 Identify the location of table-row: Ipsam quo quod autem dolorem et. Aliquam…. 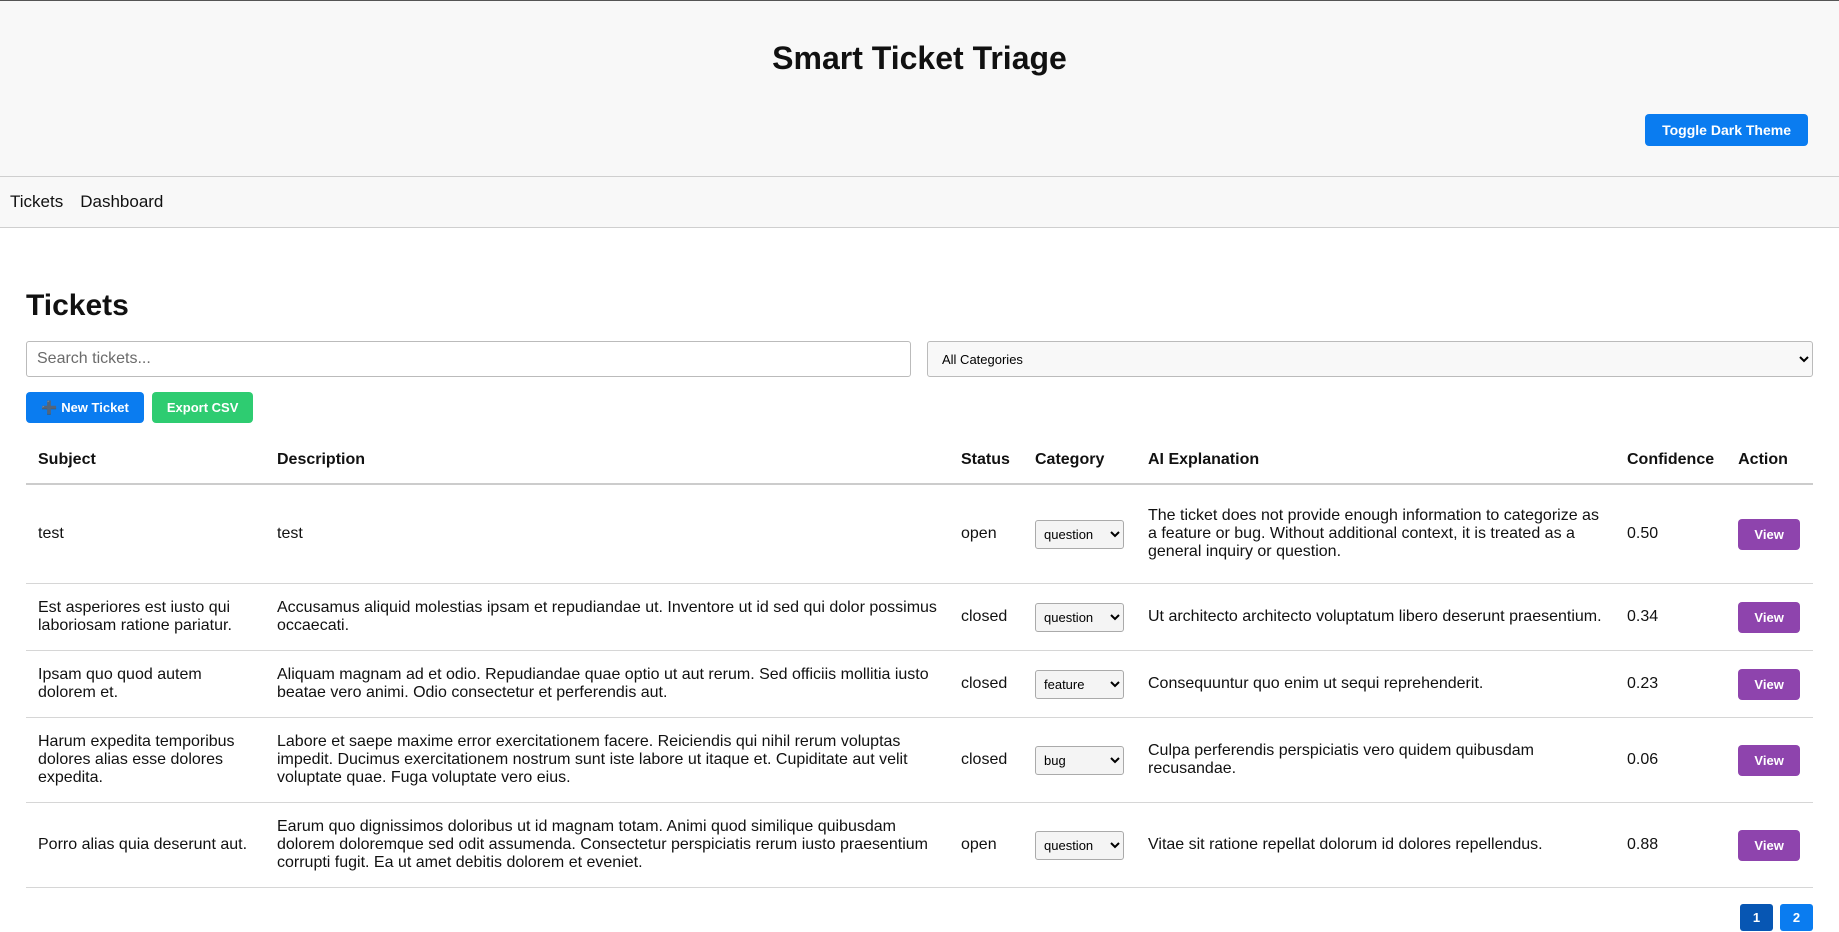
(919, 684).